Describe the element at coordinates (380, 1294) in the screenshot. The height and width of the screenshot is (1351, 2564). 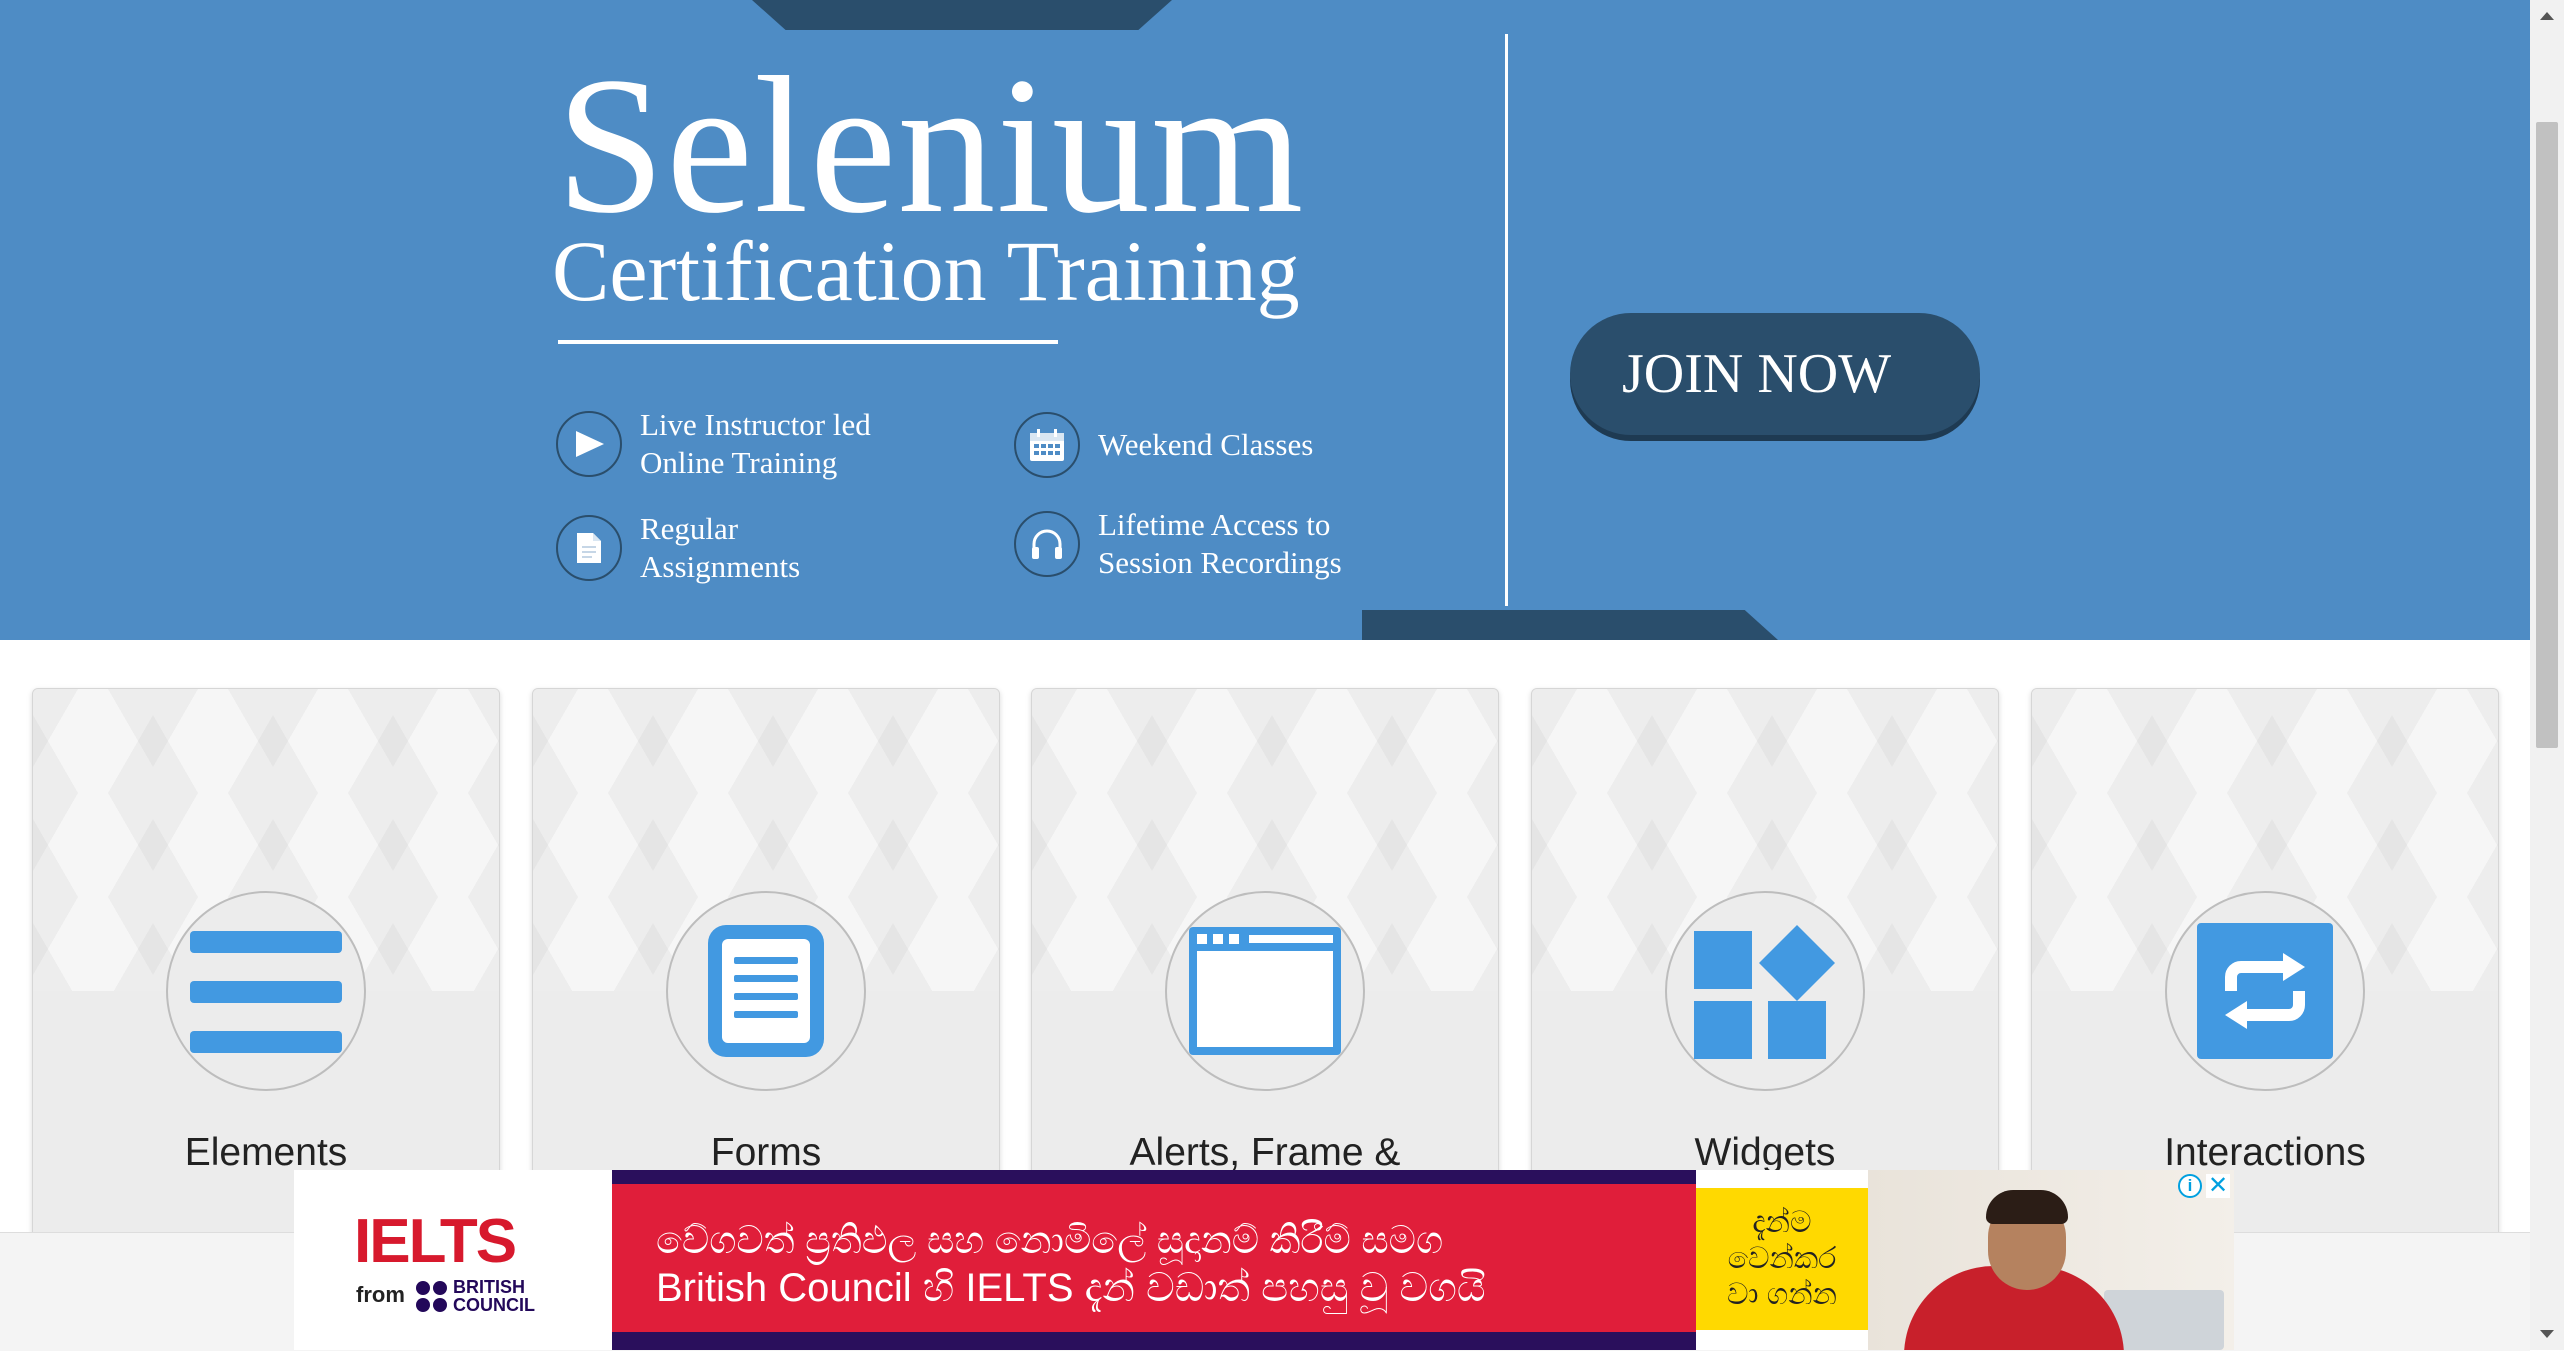
I see `ad-from-label: from` at that location.